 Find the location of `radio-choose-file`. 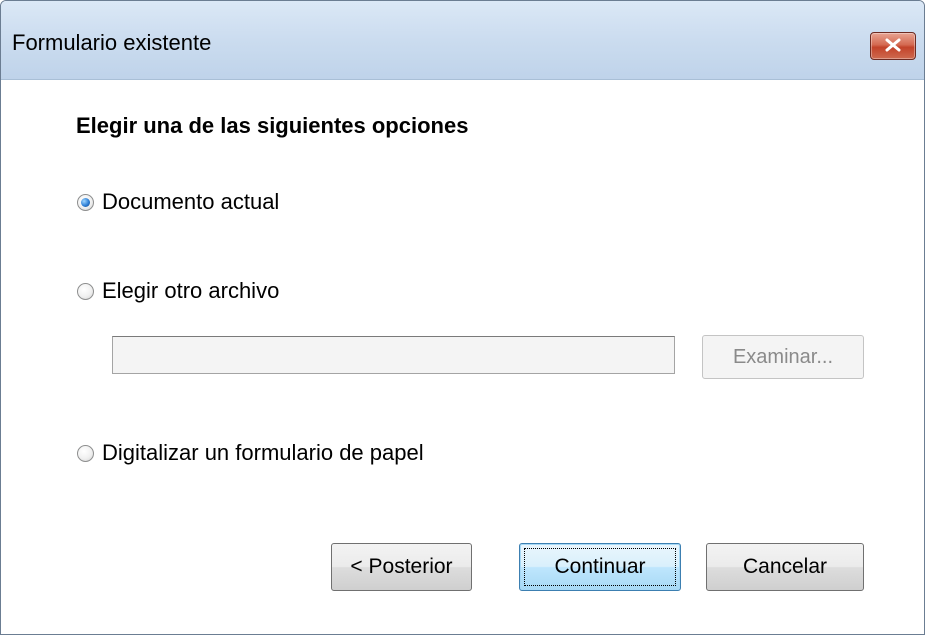

radio-choose-file is located at coordinates (85, 291).